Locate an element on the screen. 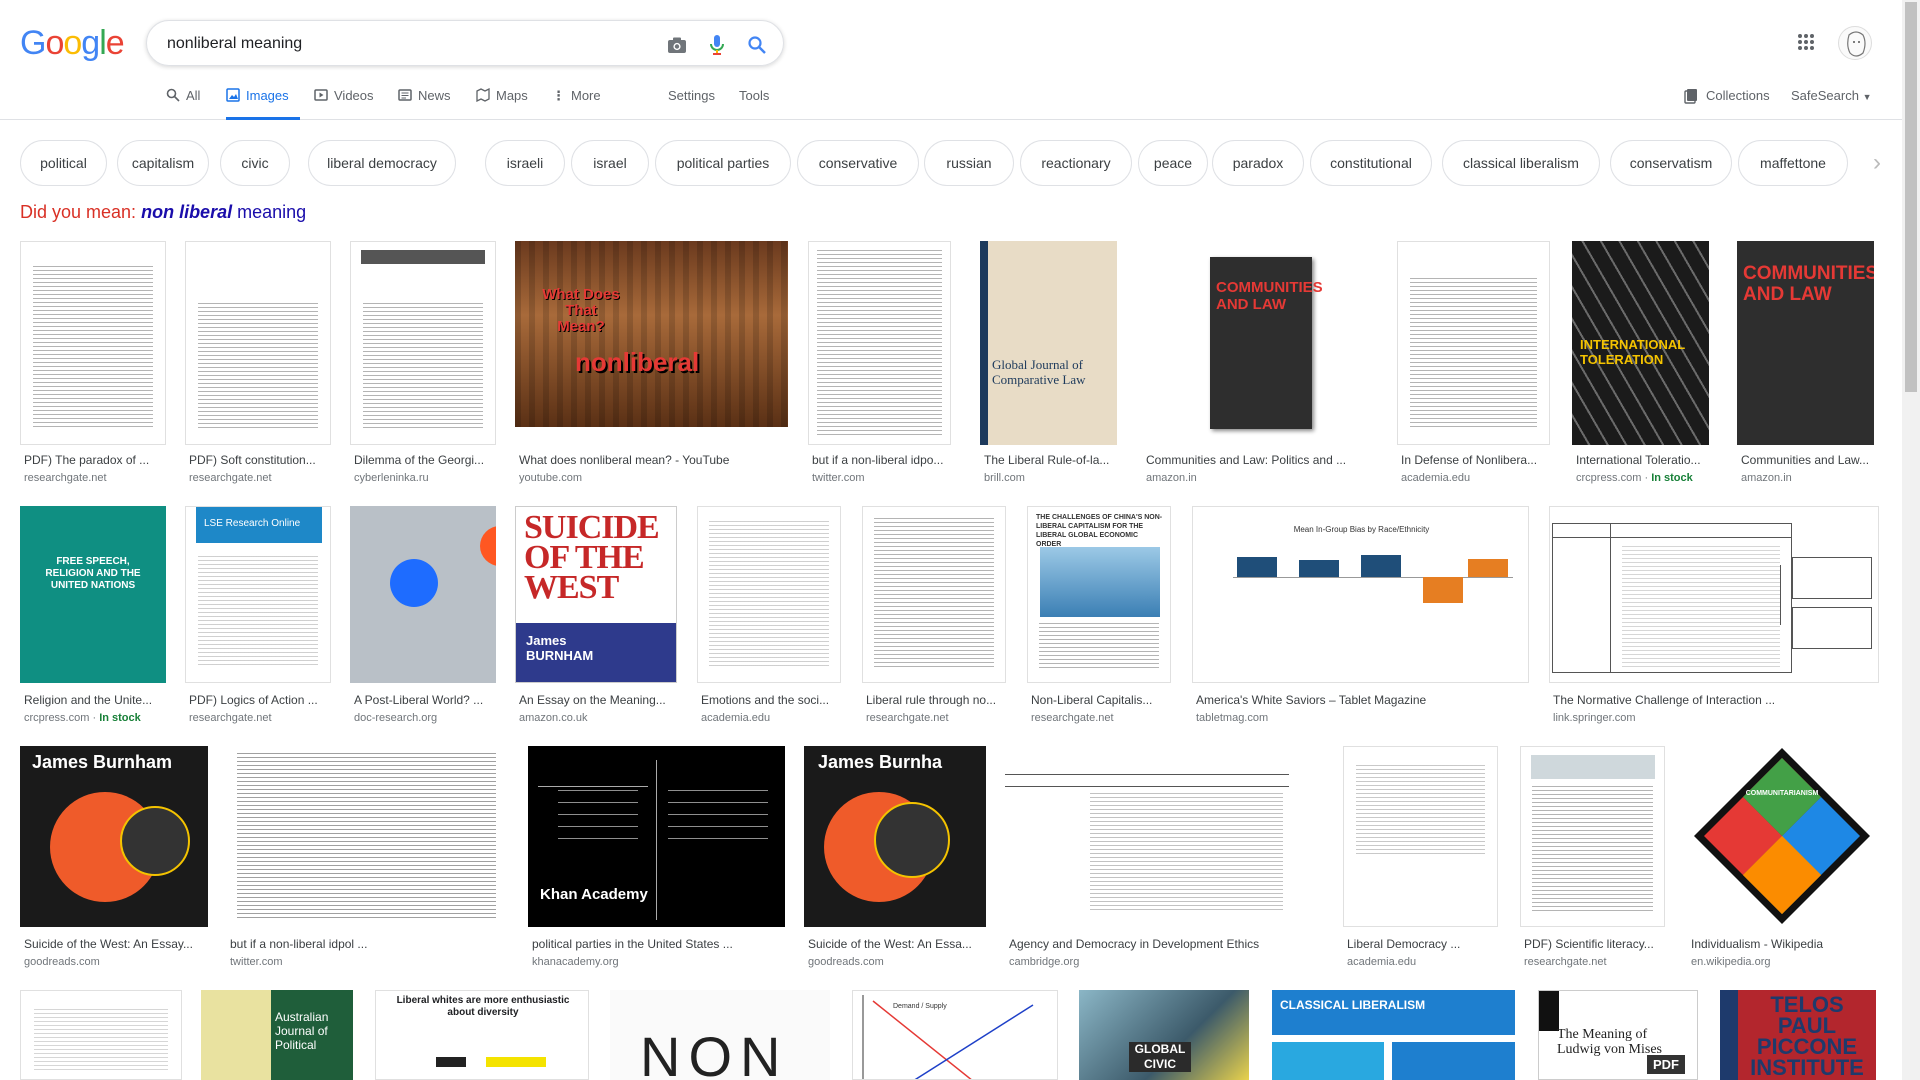 Image resolution: width=1920 pixels, height=1080 pixels. tab-news: News is located at coordinates (424, 104).